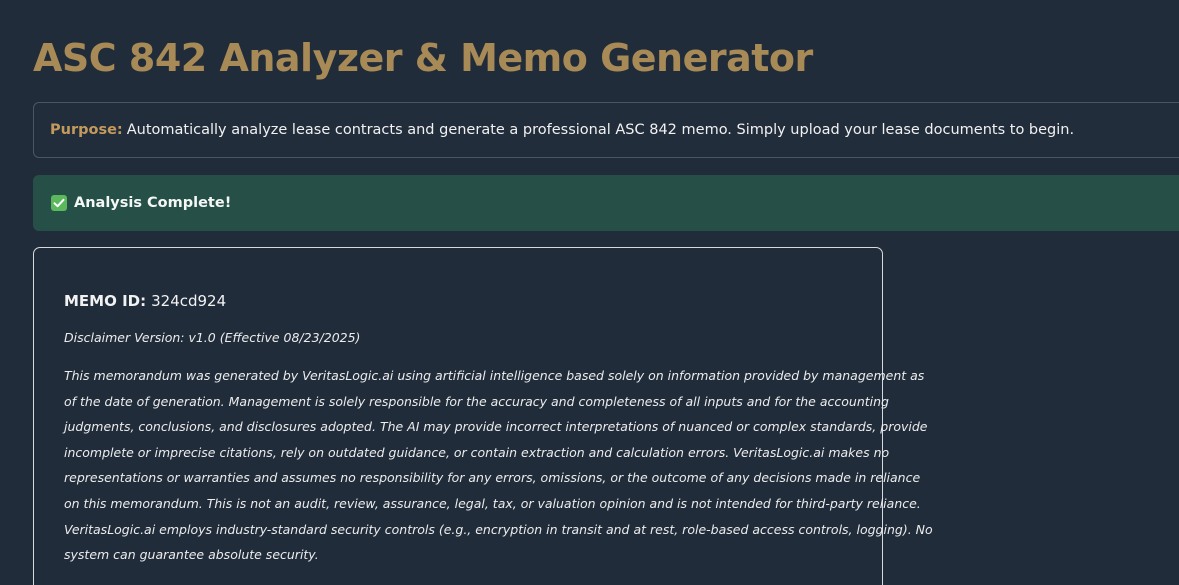 This screenshot has height=585, width=1179. Describe the element at coordinates (189, 301) in the screenshot. I see `memo-id-value: 324cd924` at that location.